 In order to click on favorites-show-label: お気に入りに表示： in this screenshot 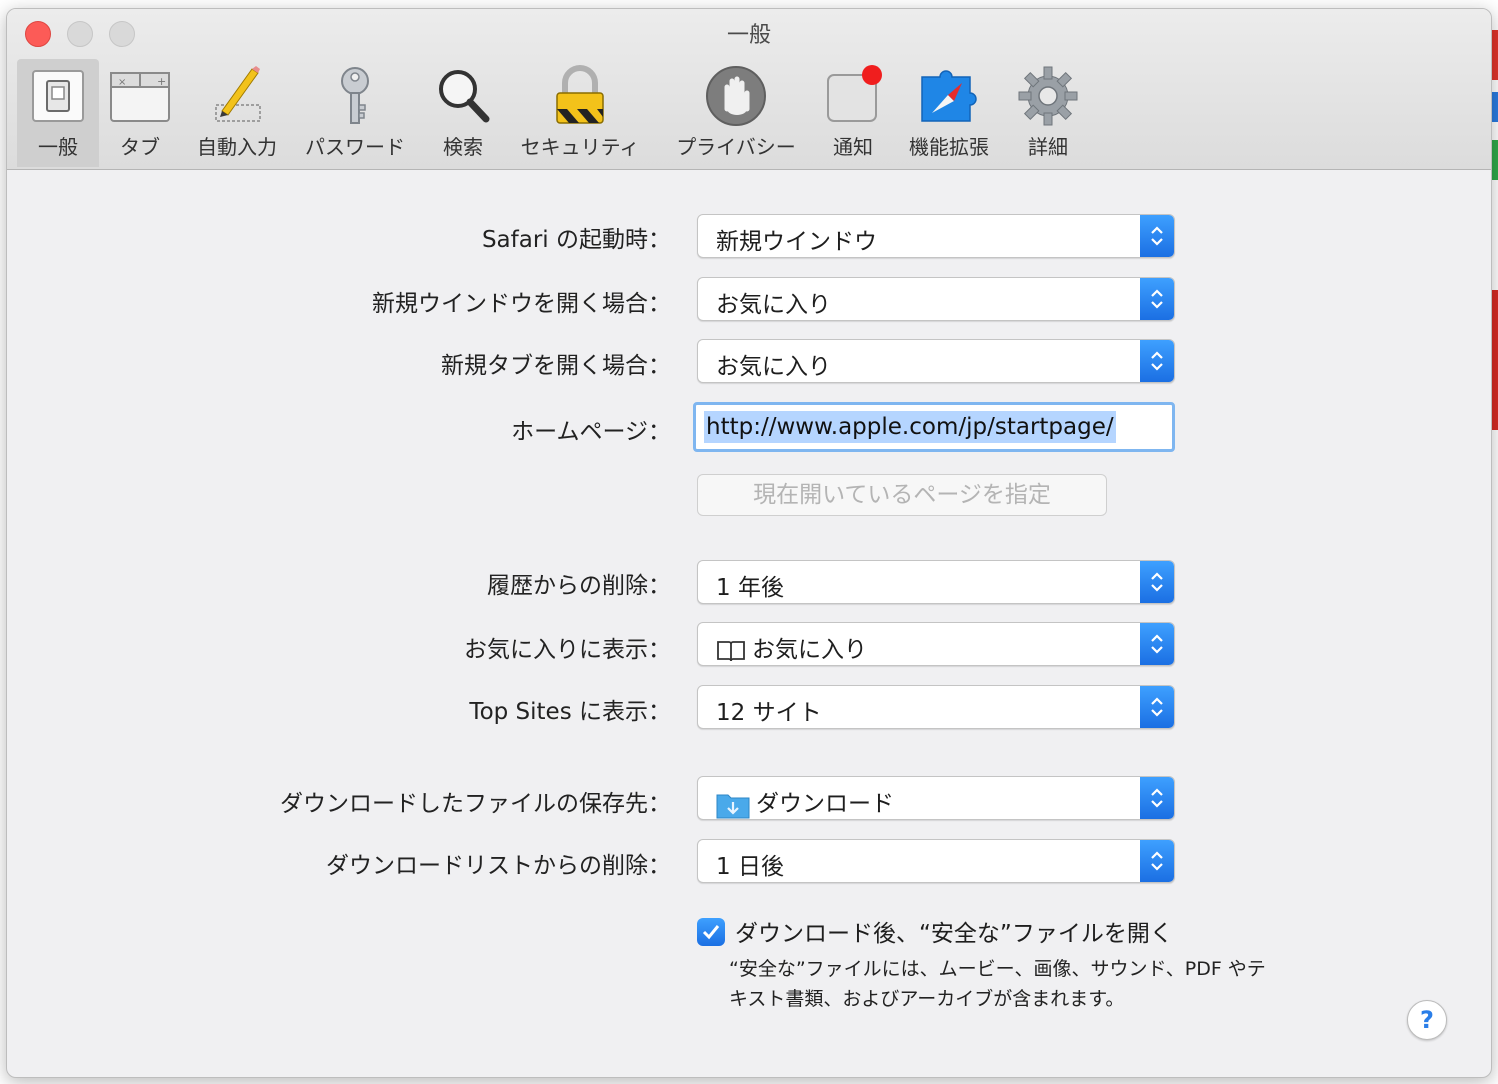, I will do `click(567, 650)`.